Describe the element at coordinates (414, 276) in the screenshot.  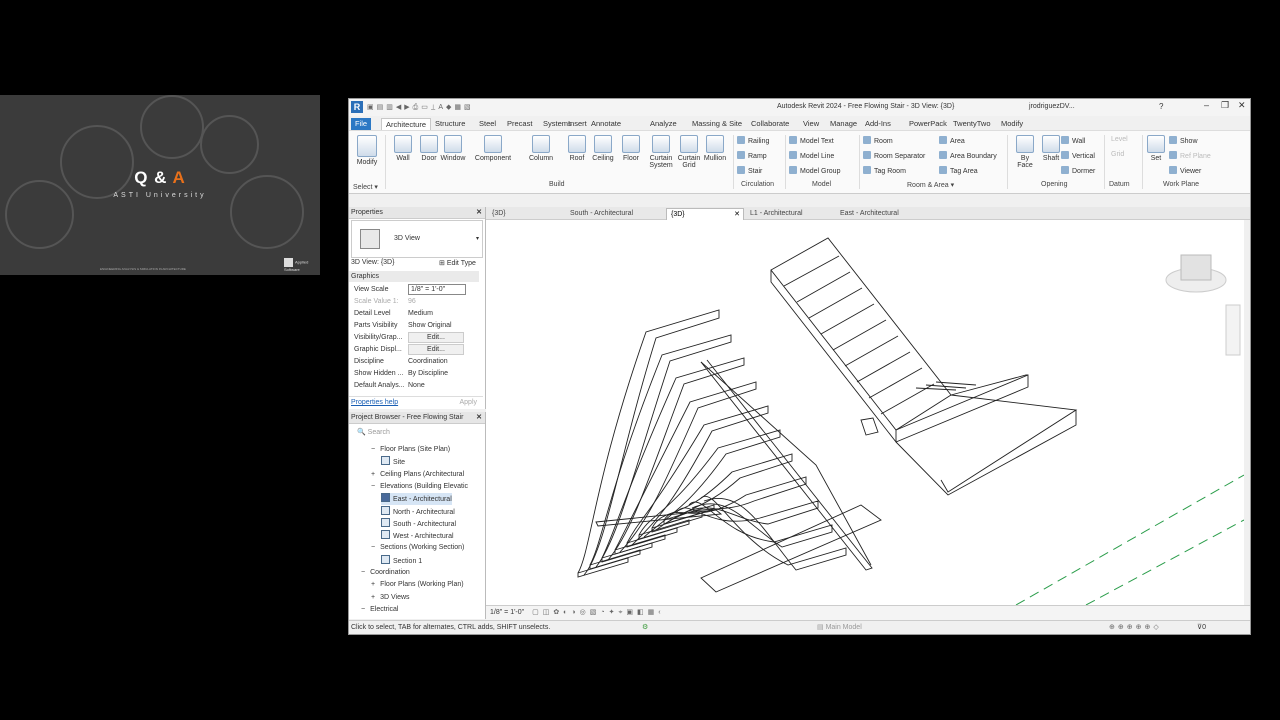
I see `graphics-section: Graphics` at that location.